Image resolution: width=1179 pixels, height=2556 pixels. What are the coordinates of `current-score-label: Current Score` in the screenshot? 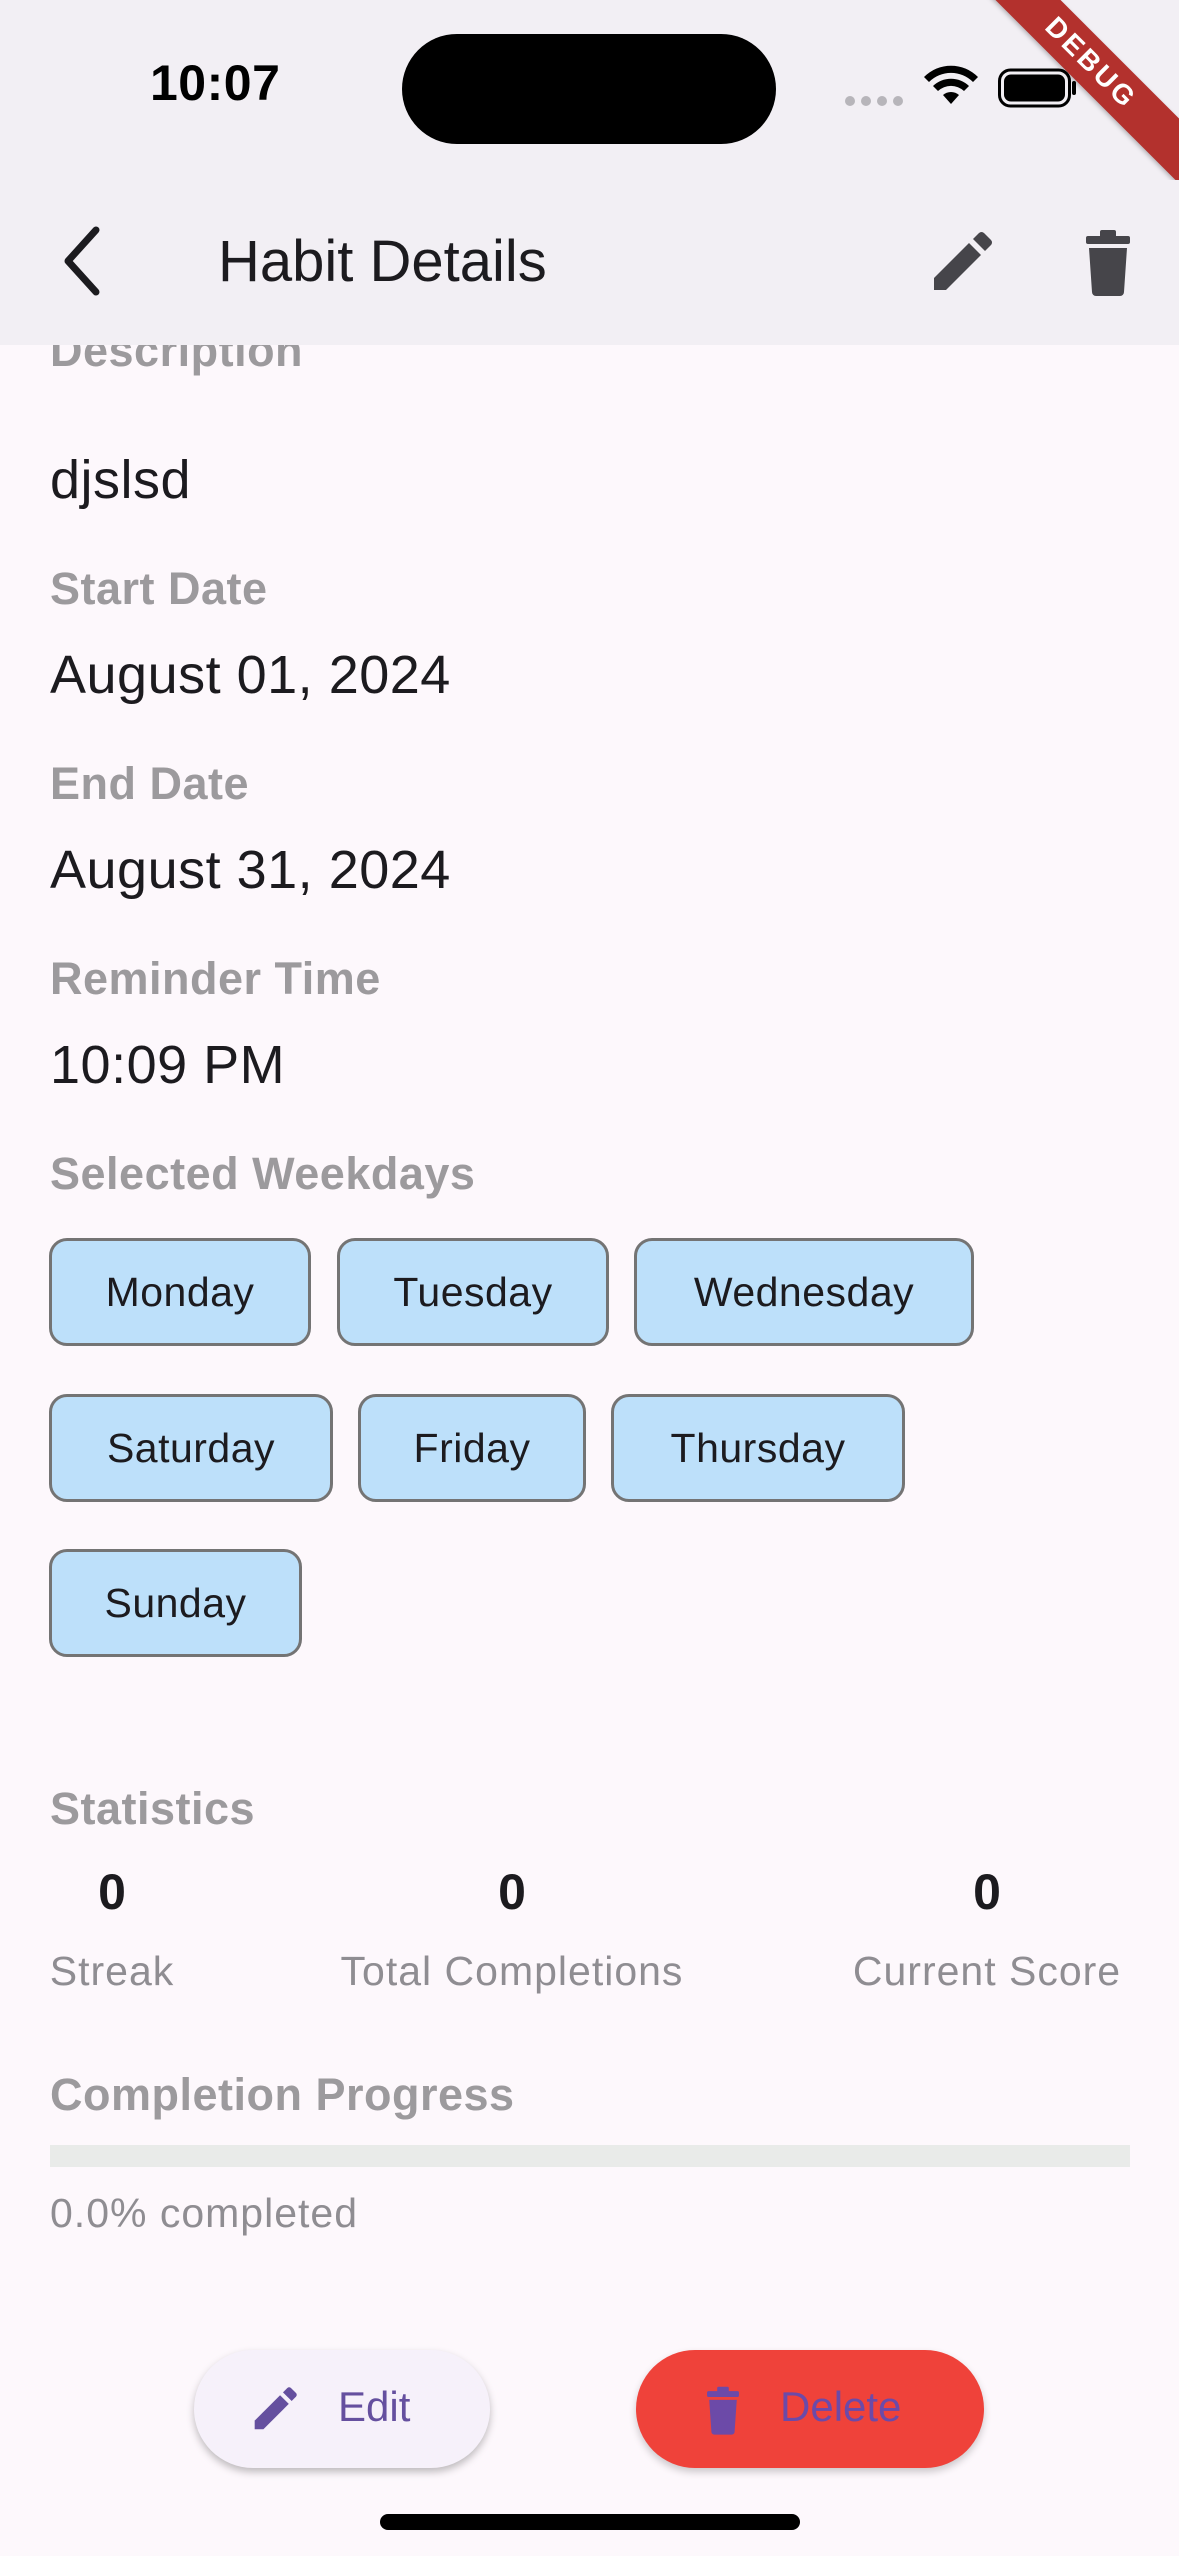 It's located at (987, 1971).